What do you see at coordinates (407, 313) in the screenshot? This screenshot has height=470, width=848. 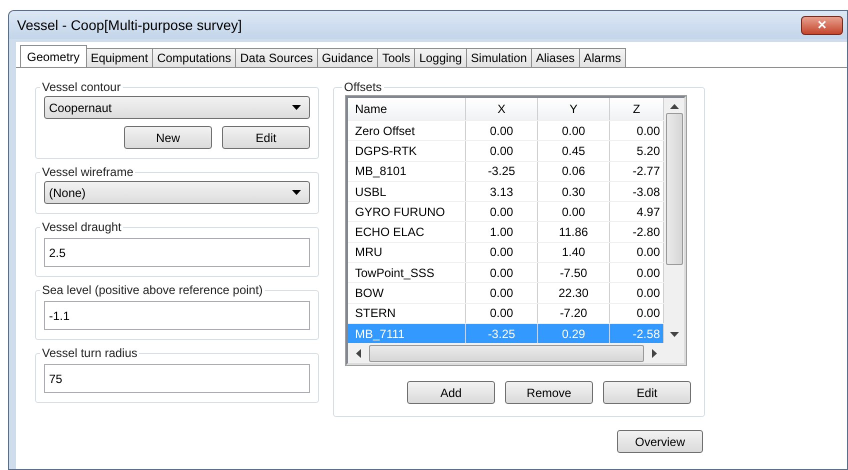 I see `table-cell: STERN` at bounding box center [407, 313].